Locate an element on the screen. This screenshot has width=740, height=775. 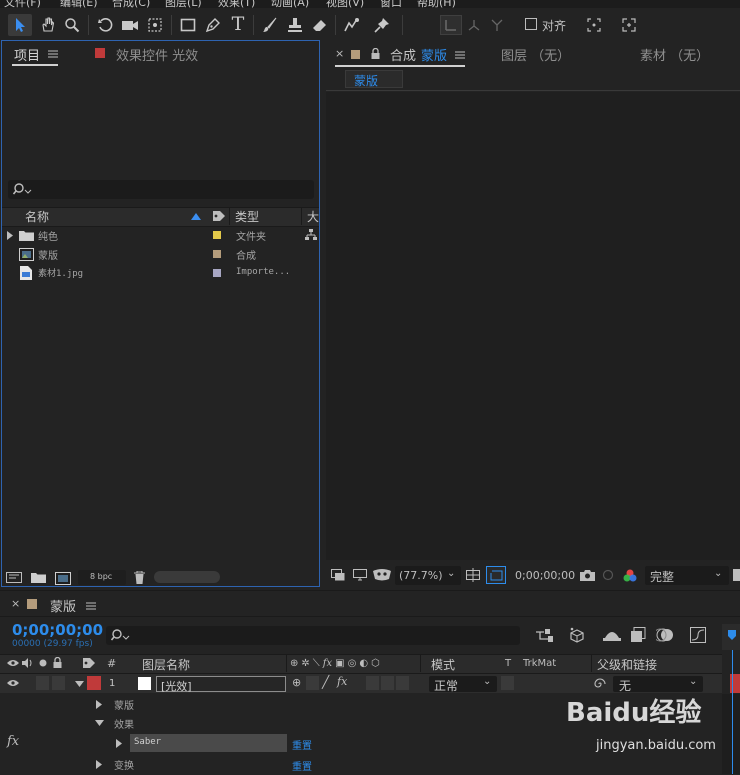
snap-checkbox is located at coordinates (531, 24).